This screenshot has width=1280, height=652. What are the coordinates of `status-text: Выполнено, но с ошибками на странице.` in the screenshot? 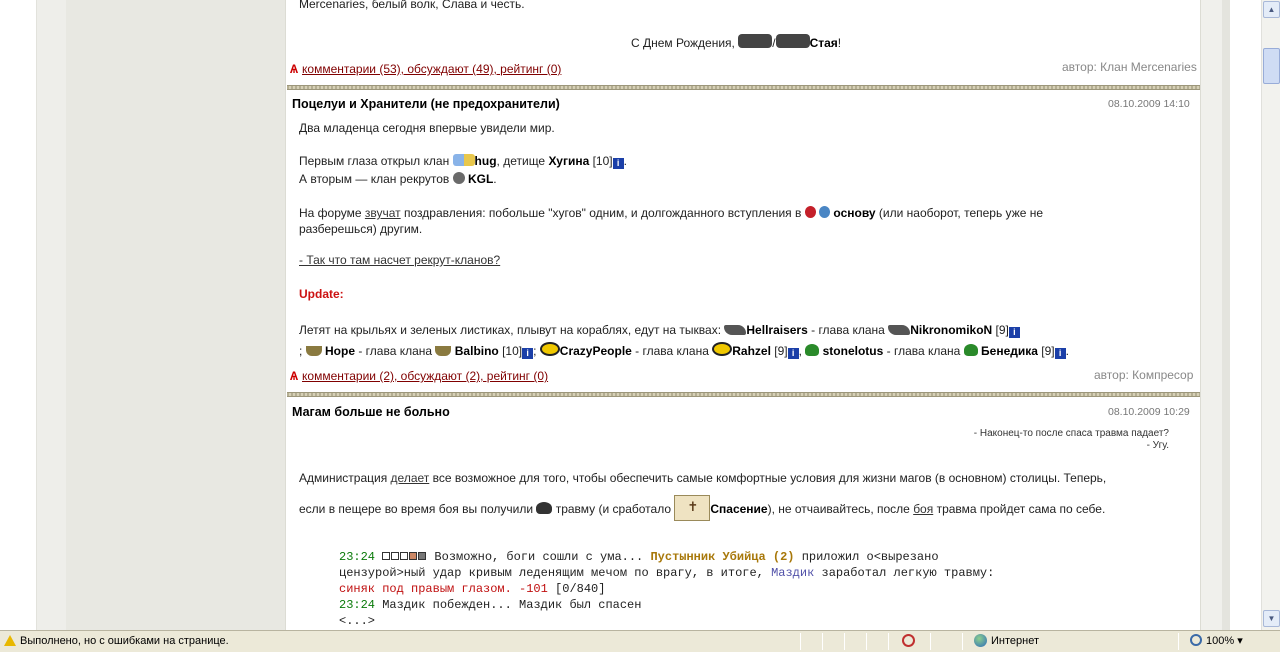 It's located at (124, 641).